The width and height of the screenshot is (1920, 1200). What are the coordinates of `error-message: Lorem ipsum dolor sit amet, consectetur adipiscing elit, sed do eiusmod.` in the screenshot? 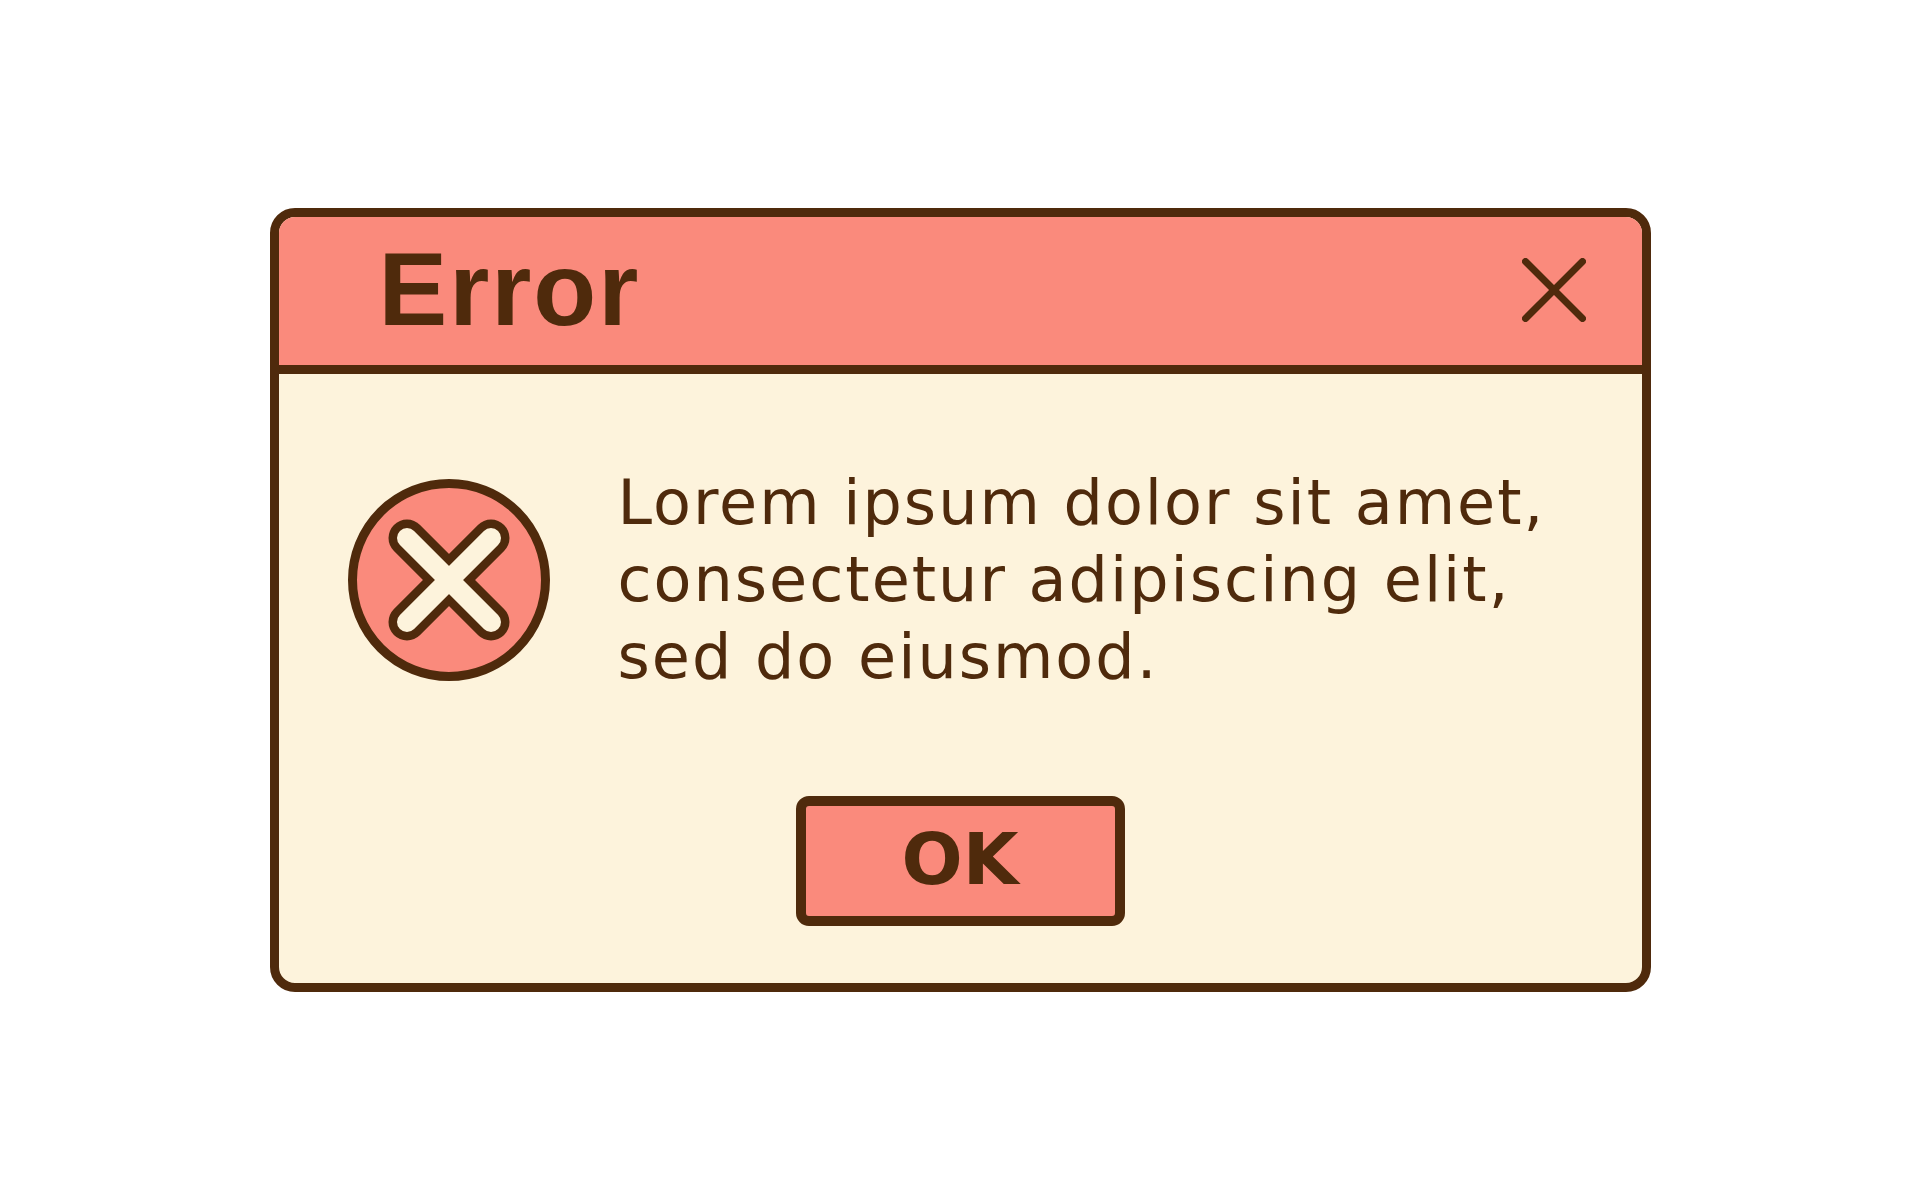 It's located at (1082, 580).